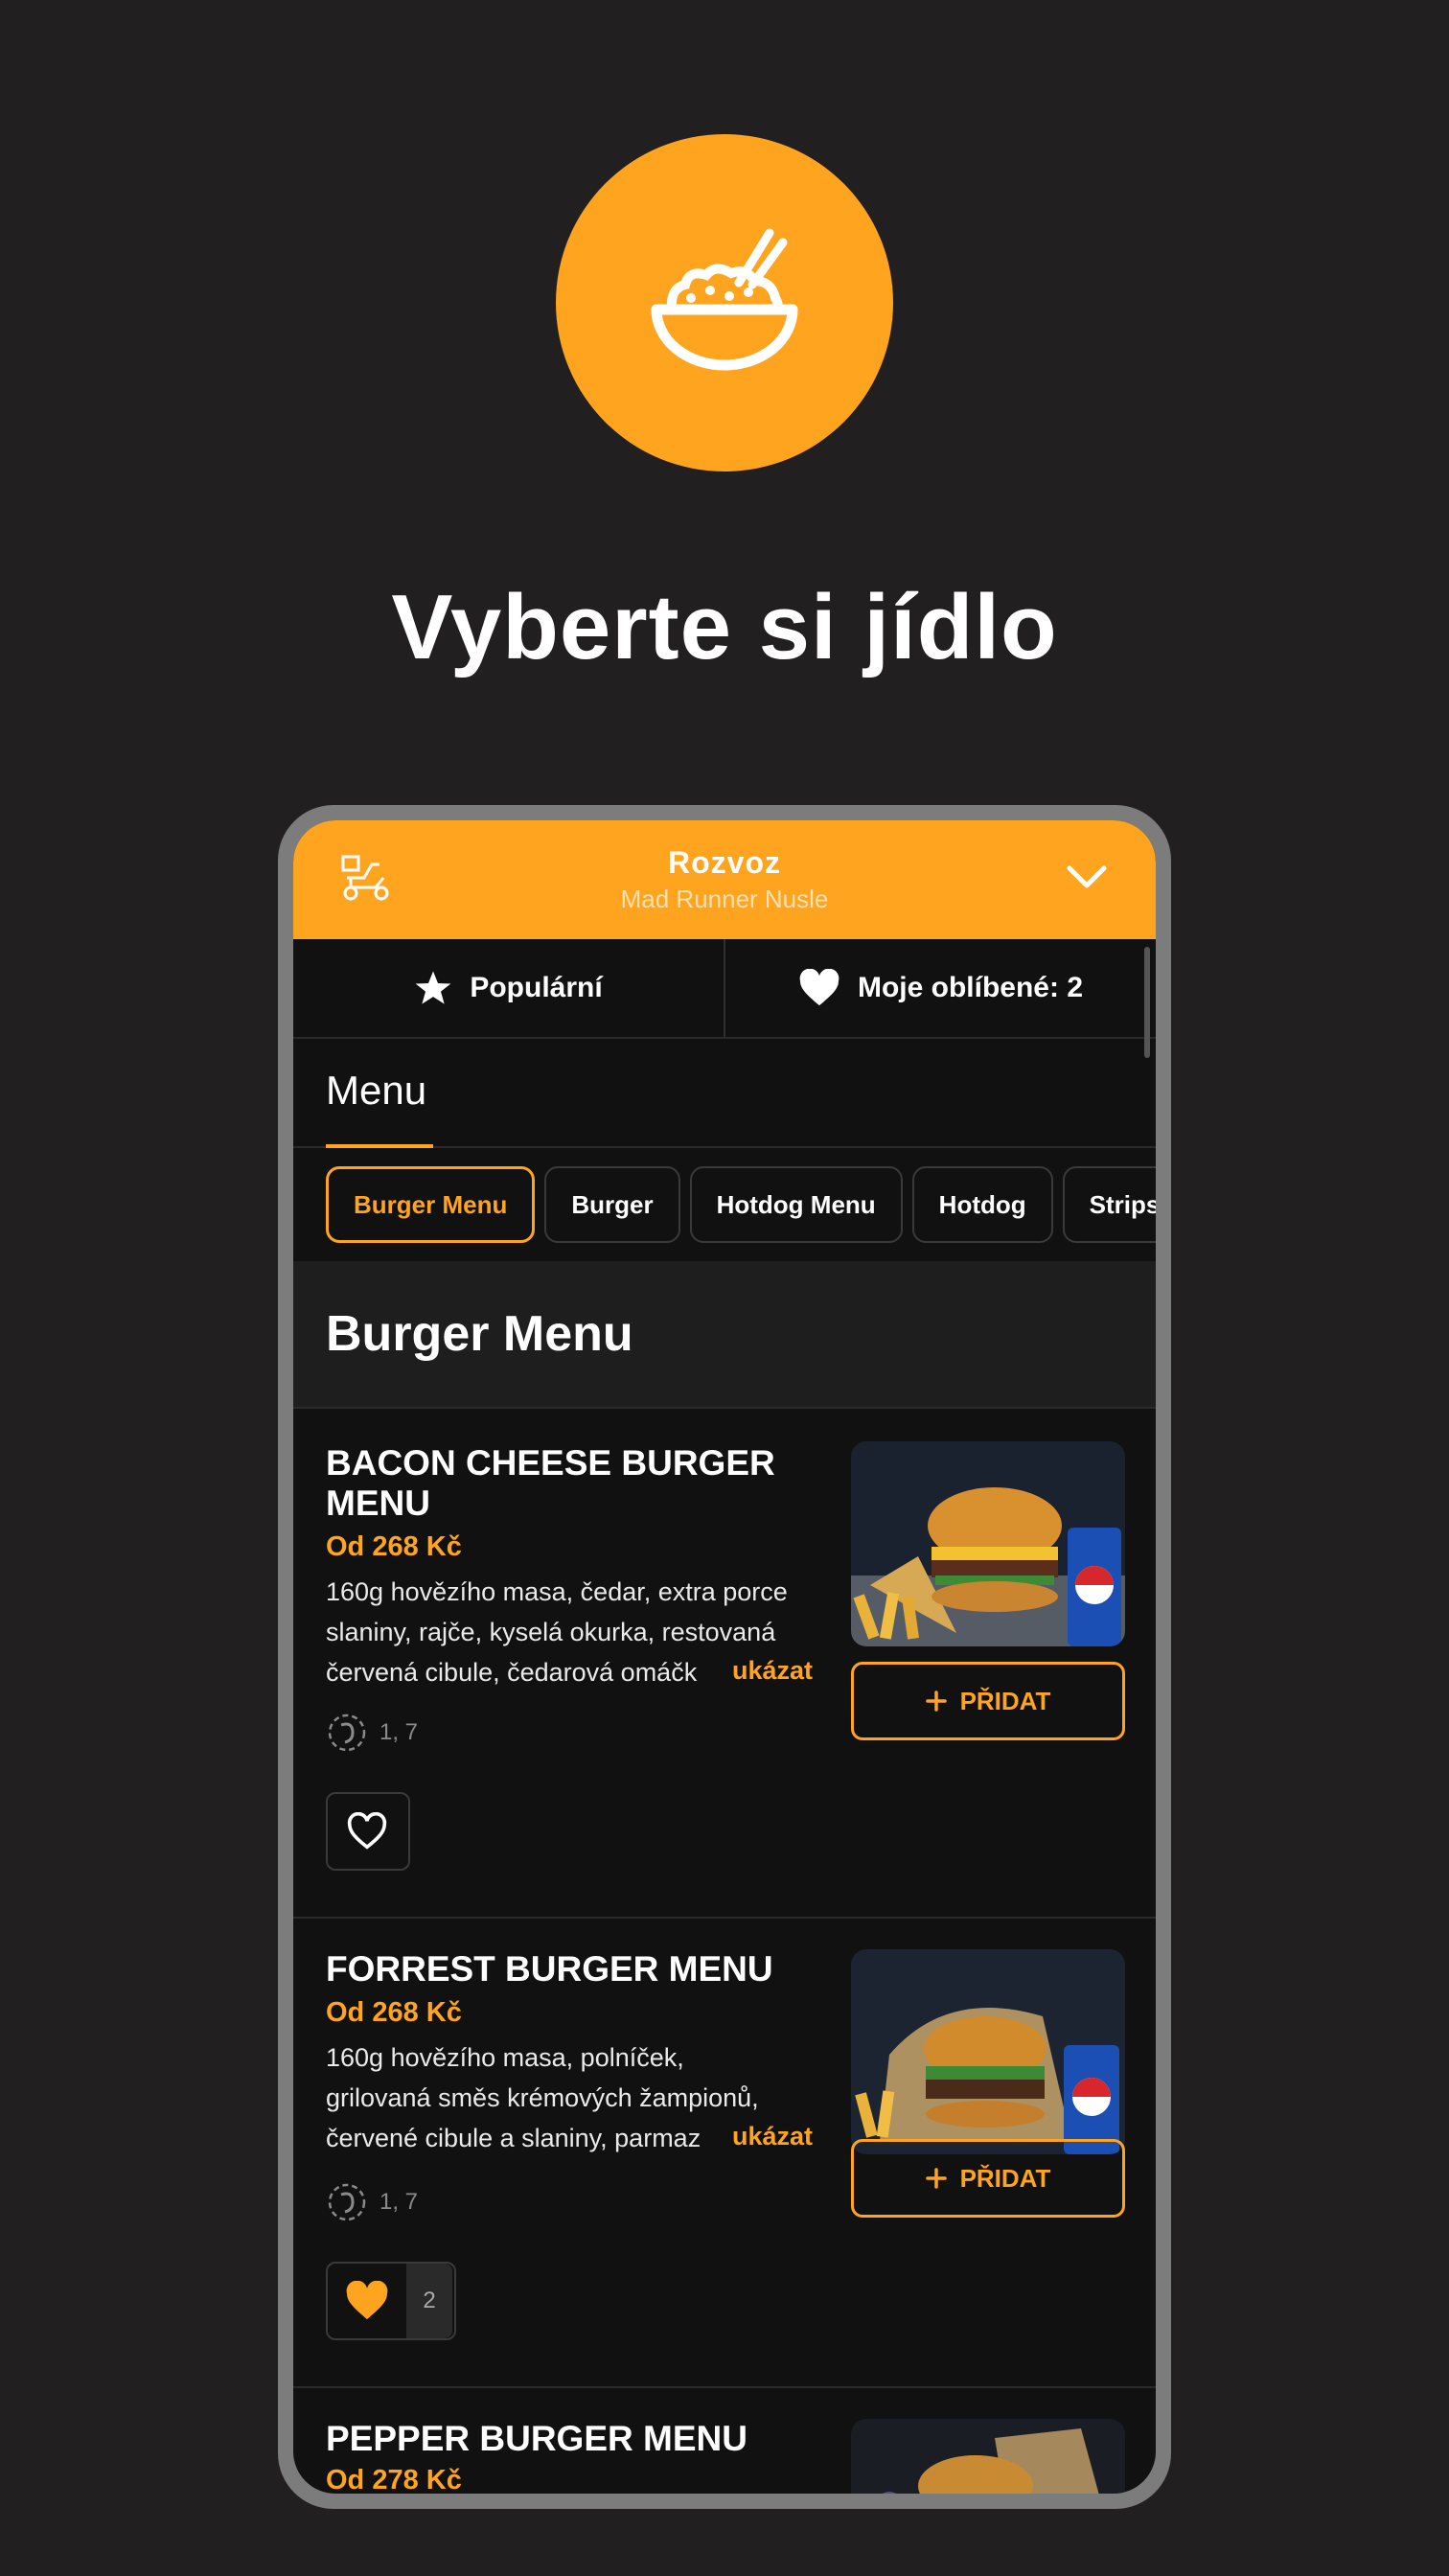  I want to click on item-price: Od 278 Kč, so click(394, 2479).